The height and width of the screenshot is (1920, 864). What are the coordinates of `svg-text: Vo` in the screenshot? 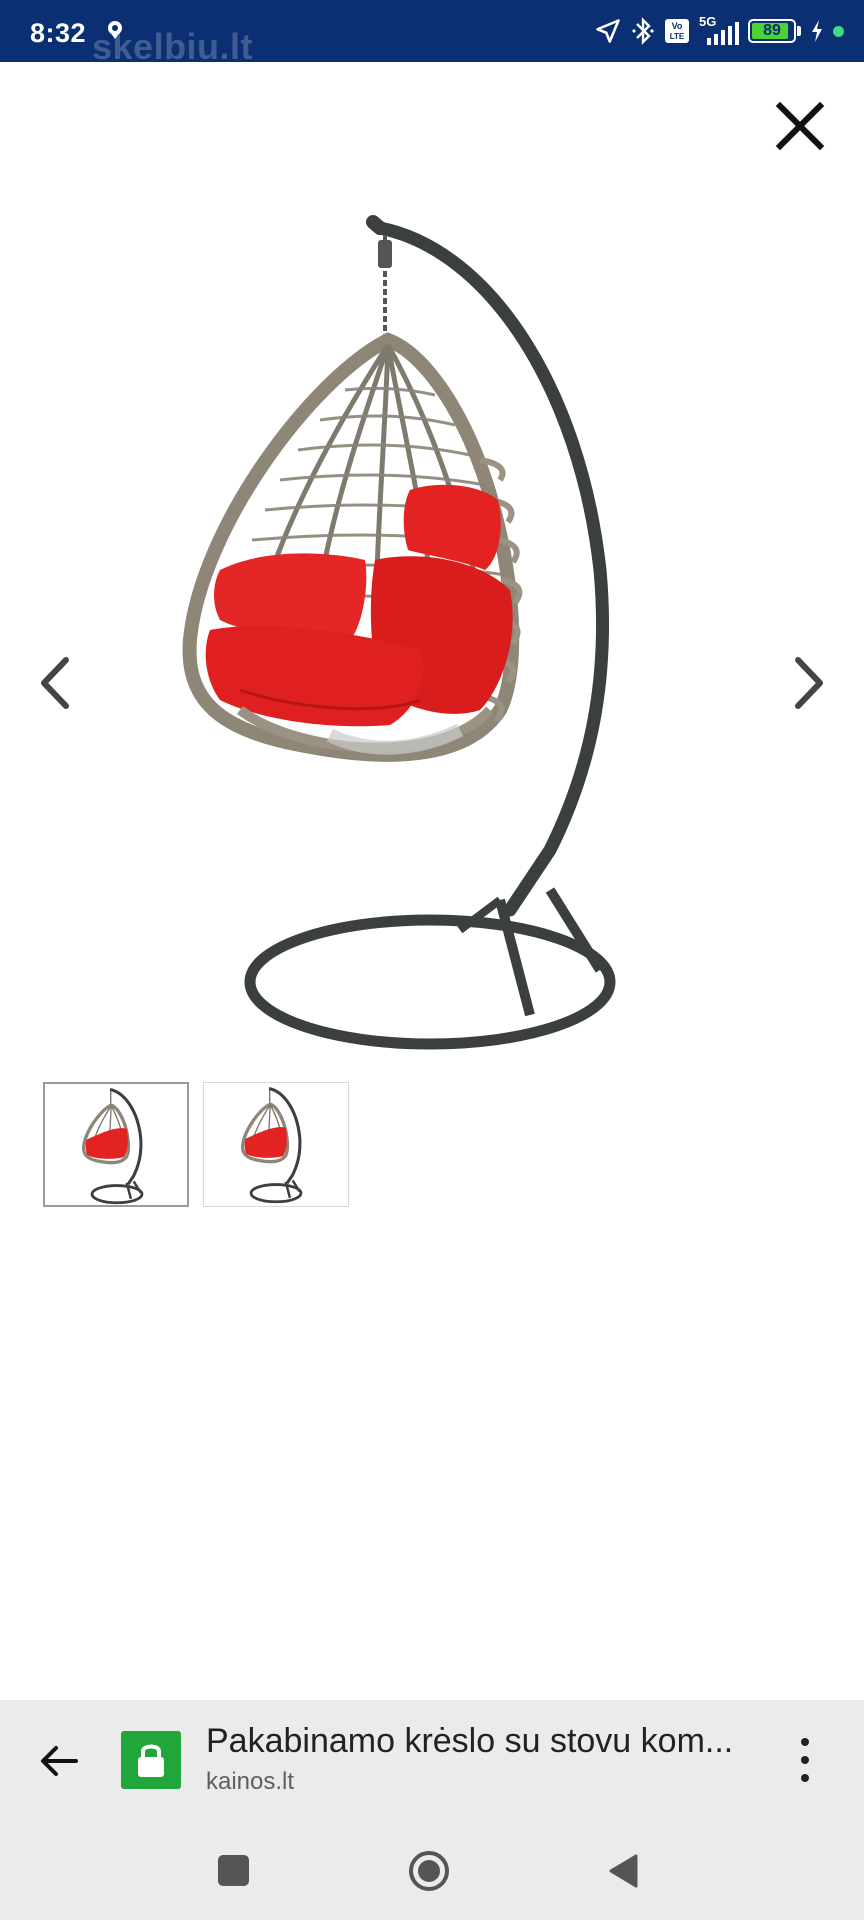 It's located at (677, 26).